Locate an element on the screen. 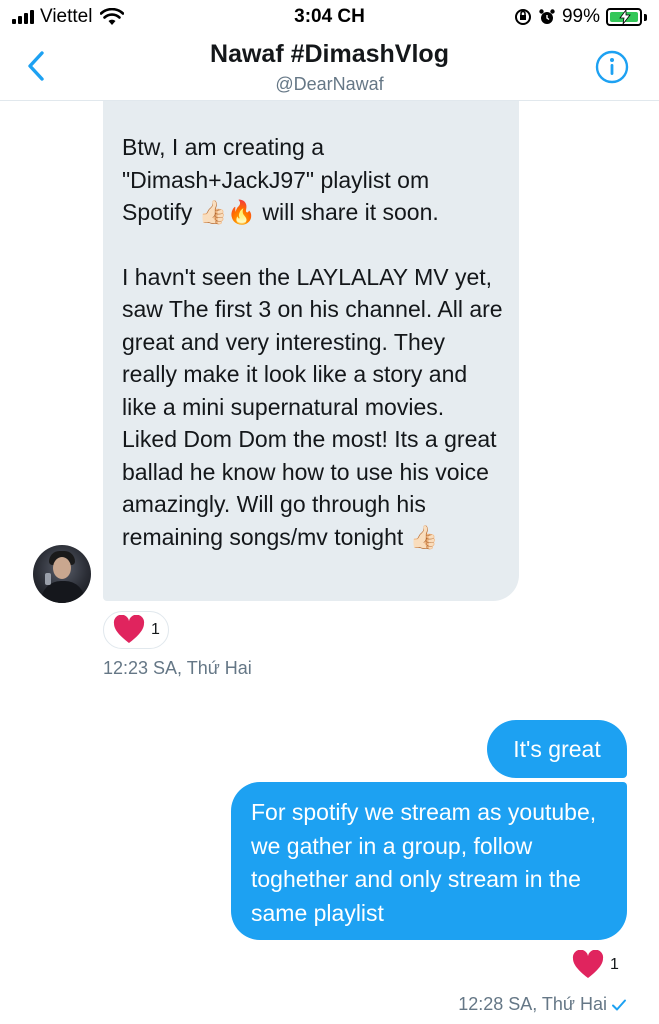  outgoing-message-text: It's great is located at coordinates (557, 748).